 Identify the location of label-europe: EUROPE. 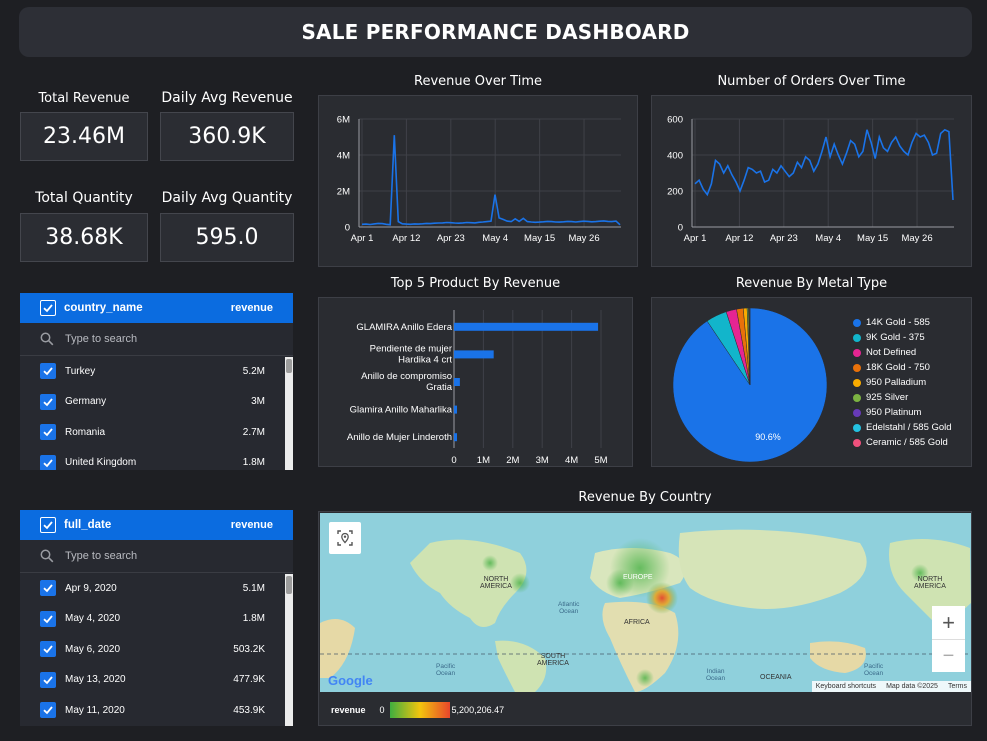
(638, 577).